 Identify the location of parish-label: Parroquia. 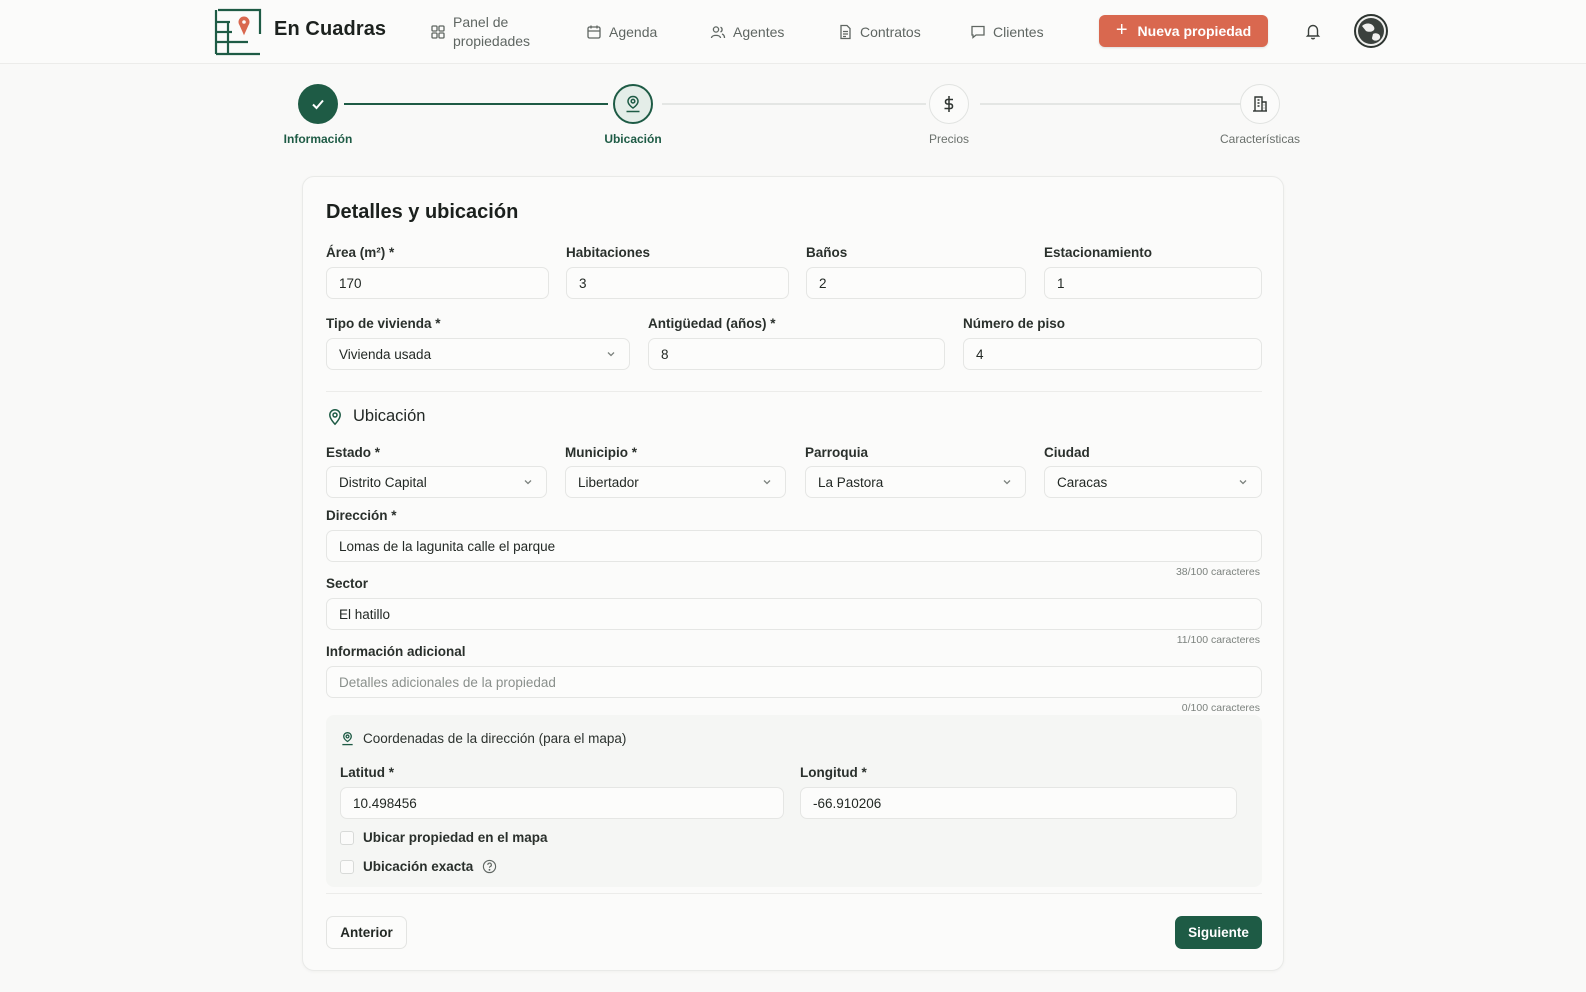
(837, 452).